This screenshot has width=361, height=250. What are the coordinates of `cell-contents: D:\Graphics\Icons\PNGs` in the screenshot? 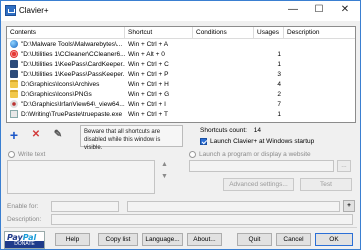 It's located at (56, 94).